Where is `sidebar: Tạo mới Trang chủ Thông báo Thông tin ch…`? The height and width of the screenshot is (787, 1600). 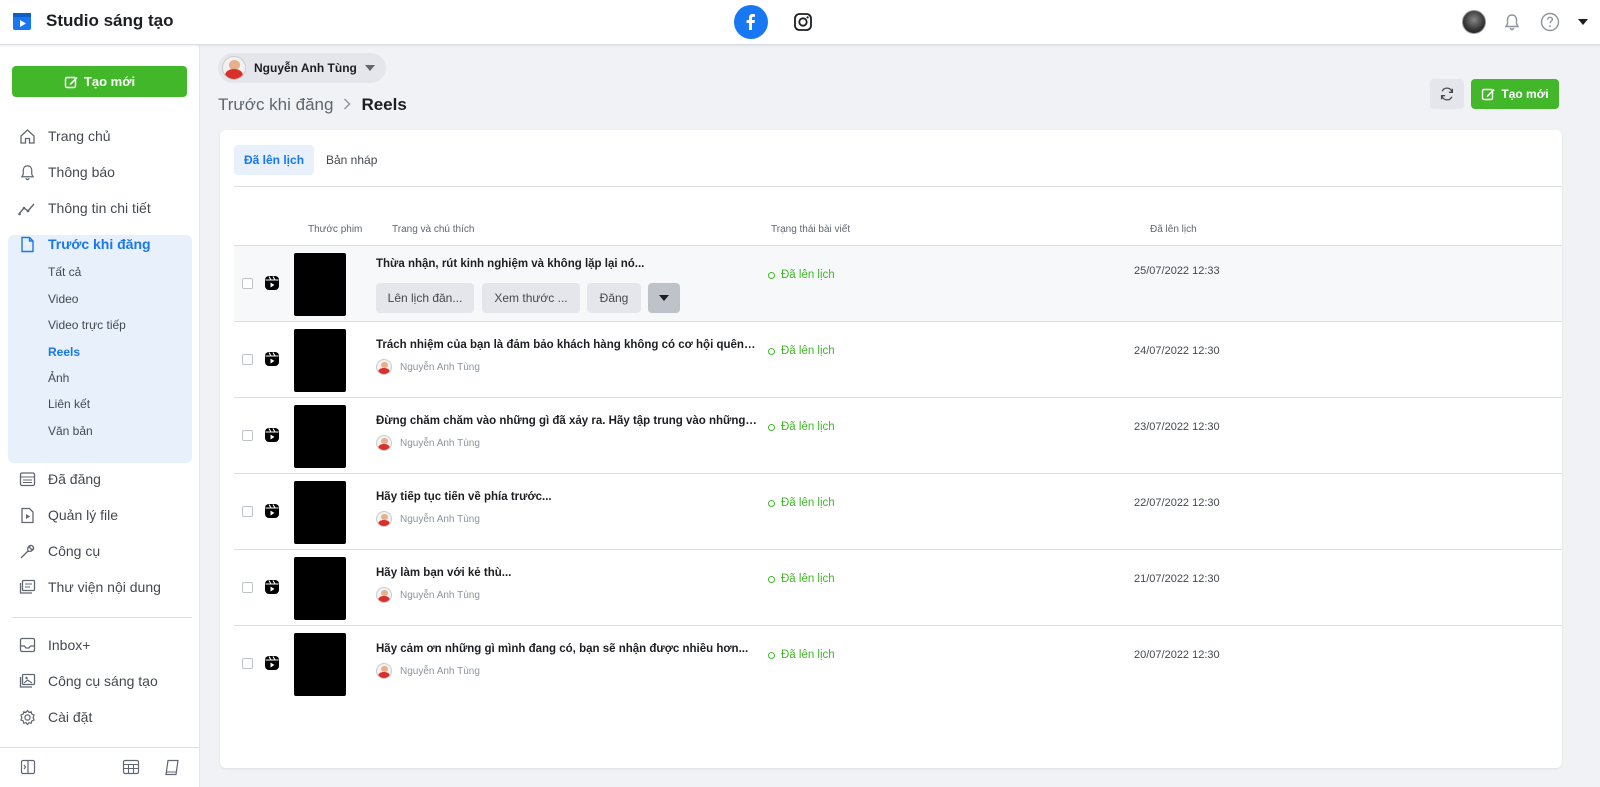 sidebar: Tạo mới Trang chủ Thông báo Thông tin ch… is located at coordinates (100, 416).